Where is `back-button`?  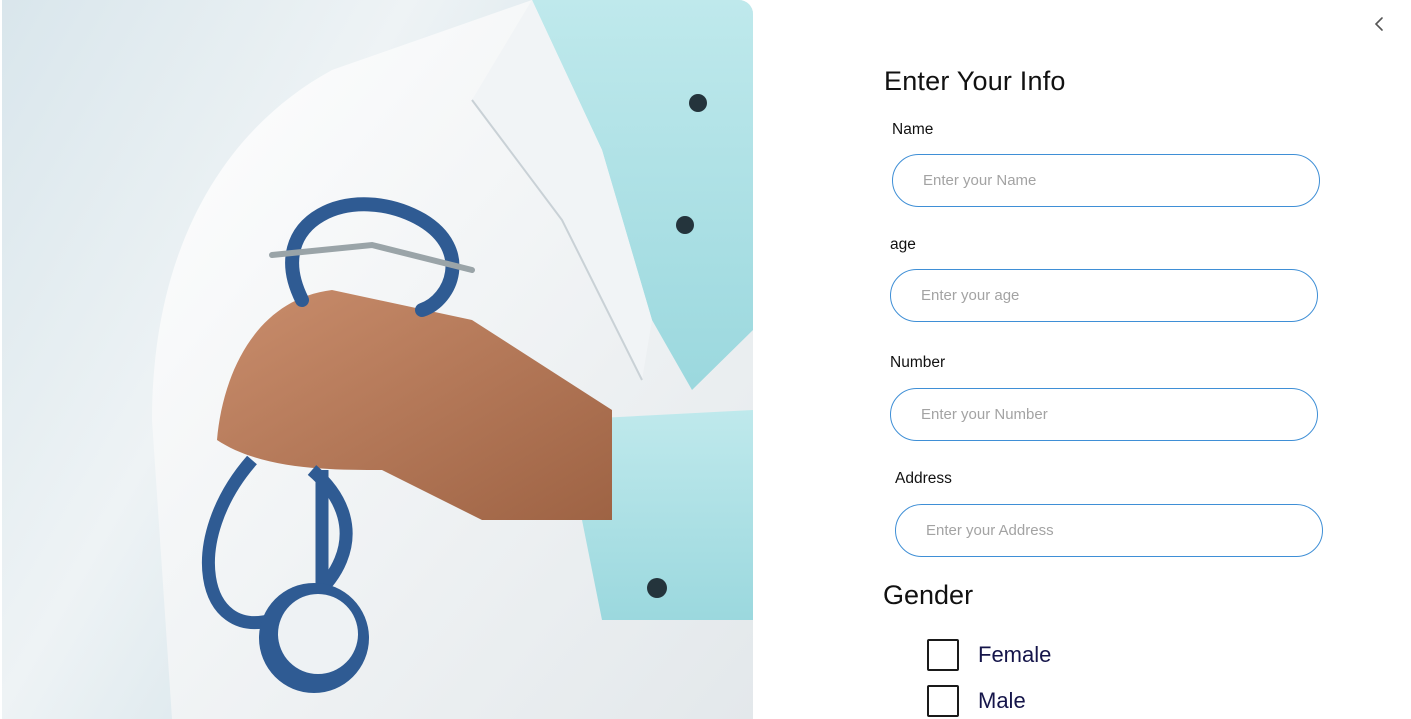
back-button is located at coordinates (1379, 24).